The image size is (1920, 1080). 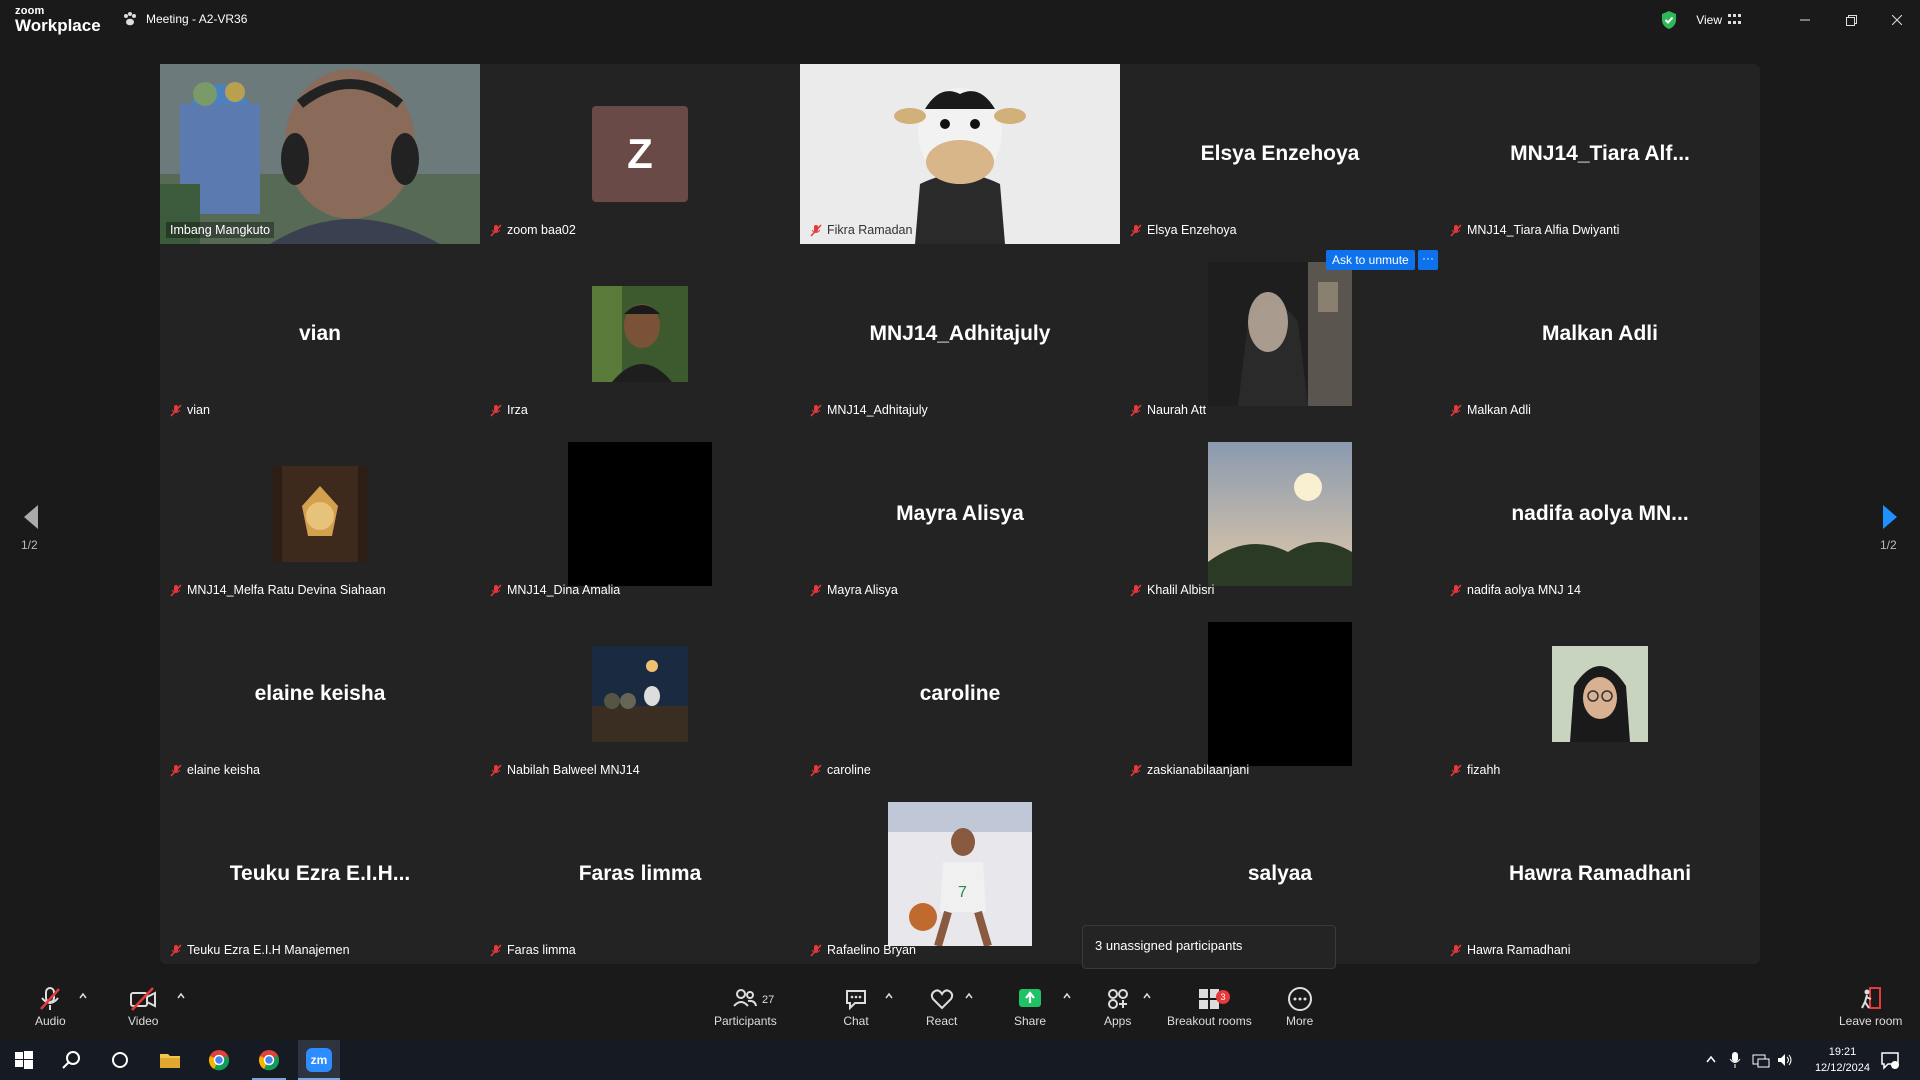 What do you see at coordinates (640, 694) in the screenshot?
I see `participant-tile: Nabilah Balweel MNJ14` at bounding box center [640, 694].